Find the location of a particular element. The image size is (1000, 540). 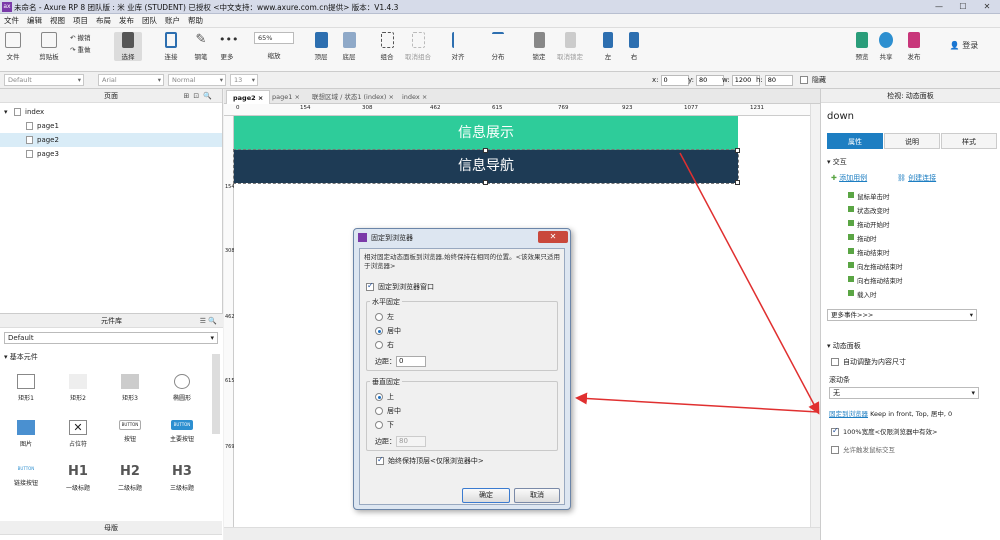

h-right-radio is located at coordinates (379, 345).